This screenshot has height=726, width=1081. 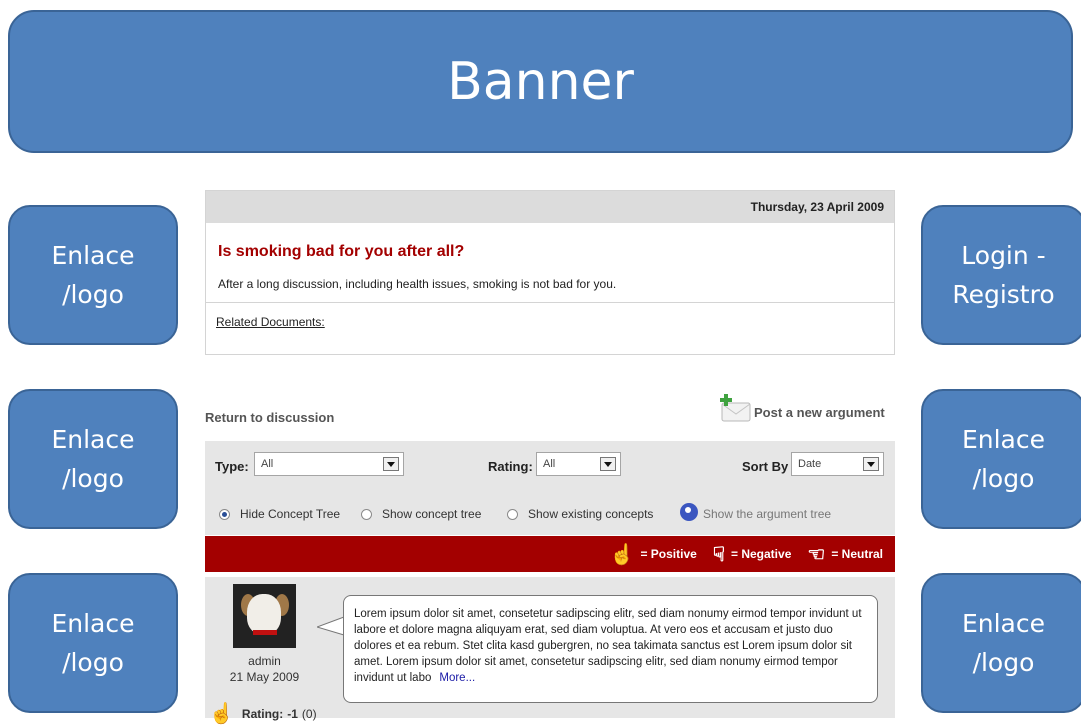 I want to click on legend-neutral-label: = Neutral, so click(x=857, y=554).